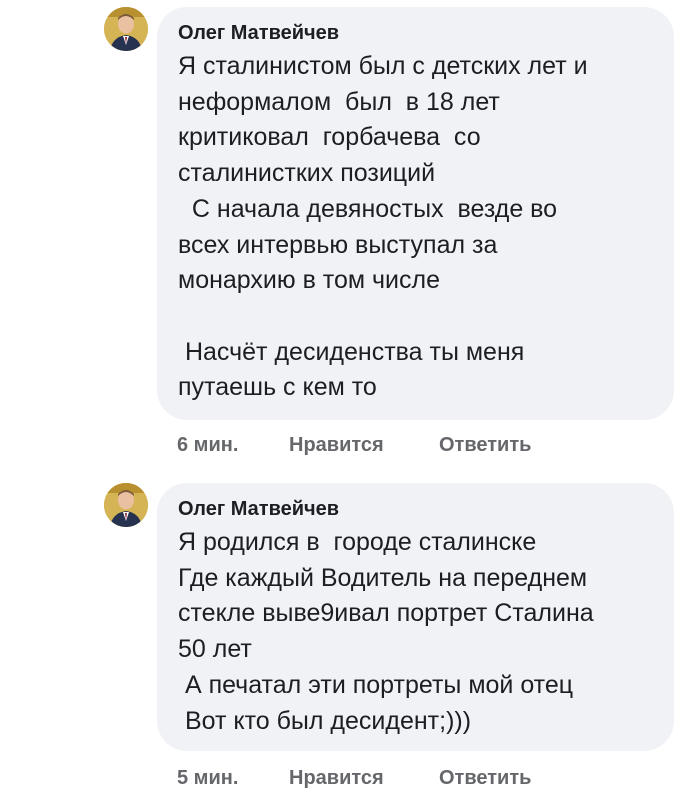 This screenshot has width=695, height=800. Describe the element at coordinates (376, 684) in the screenshot. I see `comment-line: А печатал эти портреты мой отец` at that location.